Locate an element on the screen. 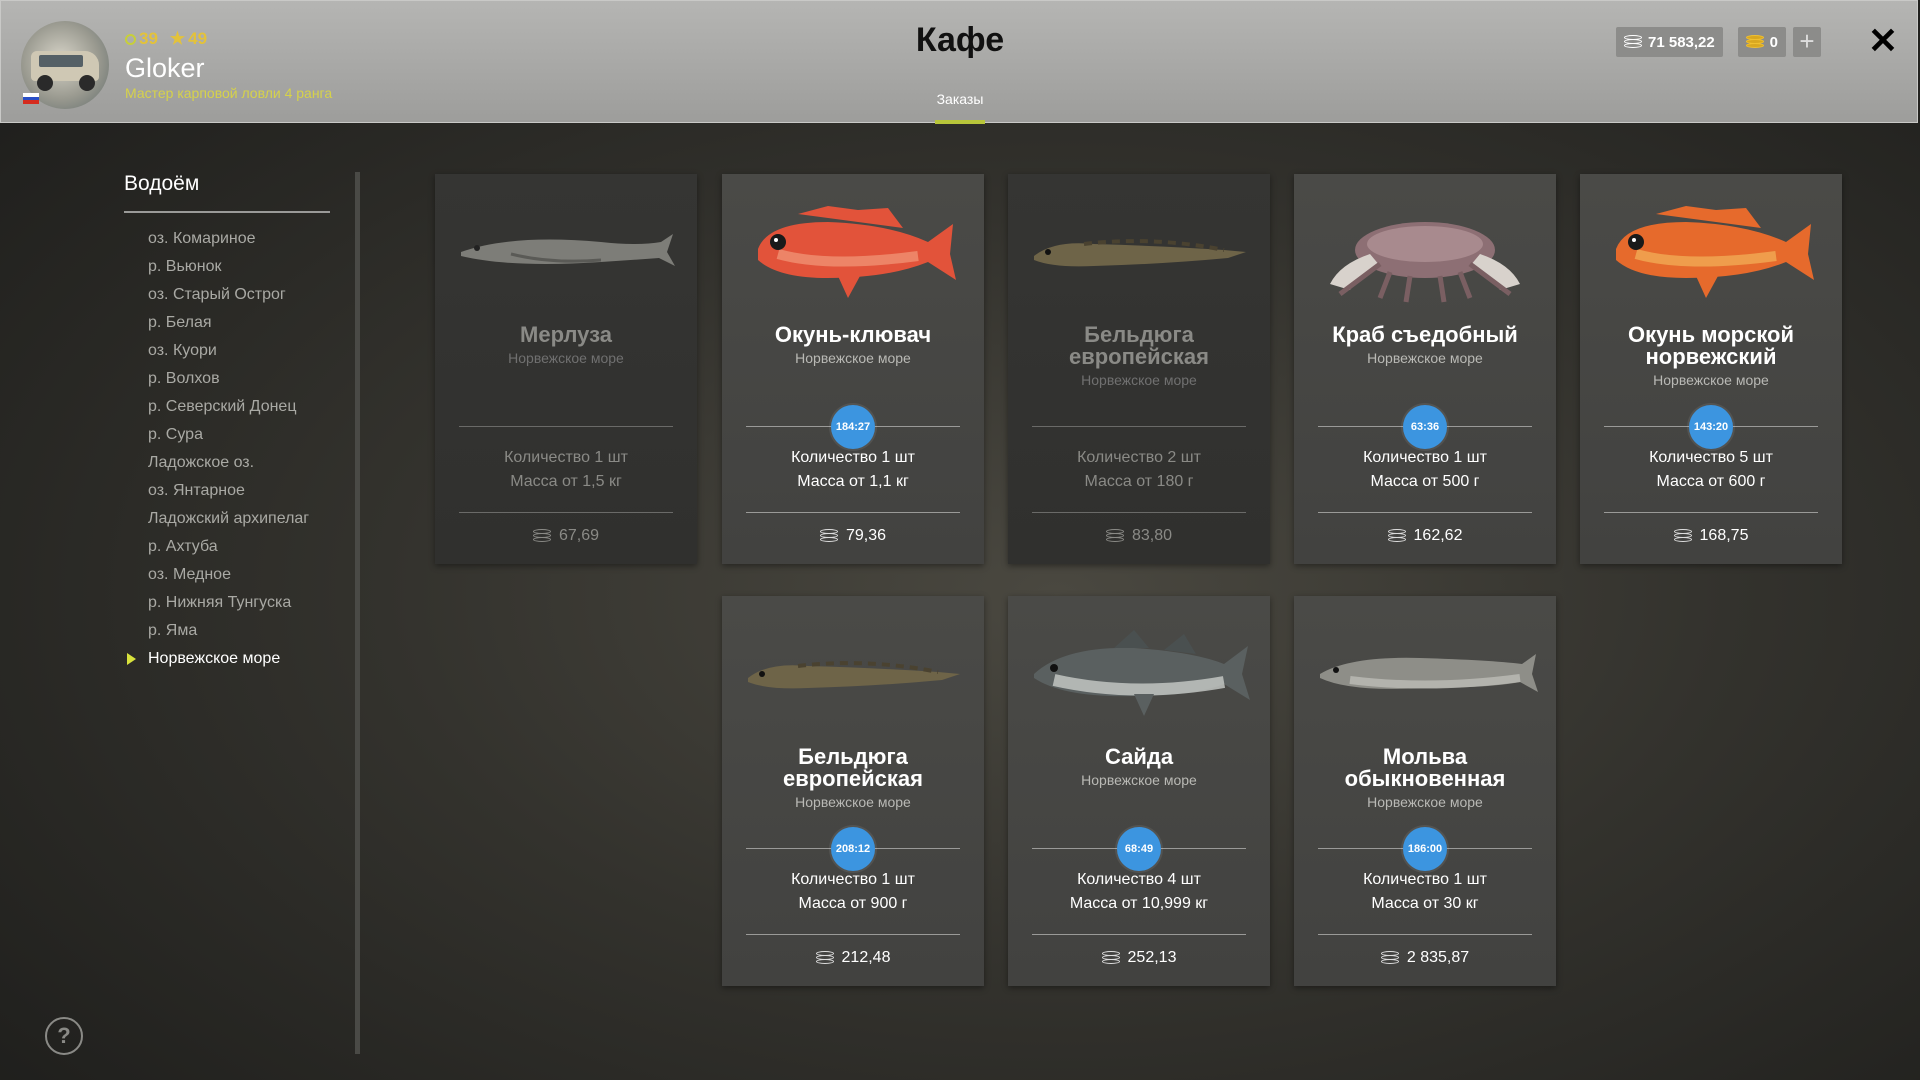 This screenshot has height=1080, width=1920. location-item: оз. Медное is located at coordinates (228, 575).